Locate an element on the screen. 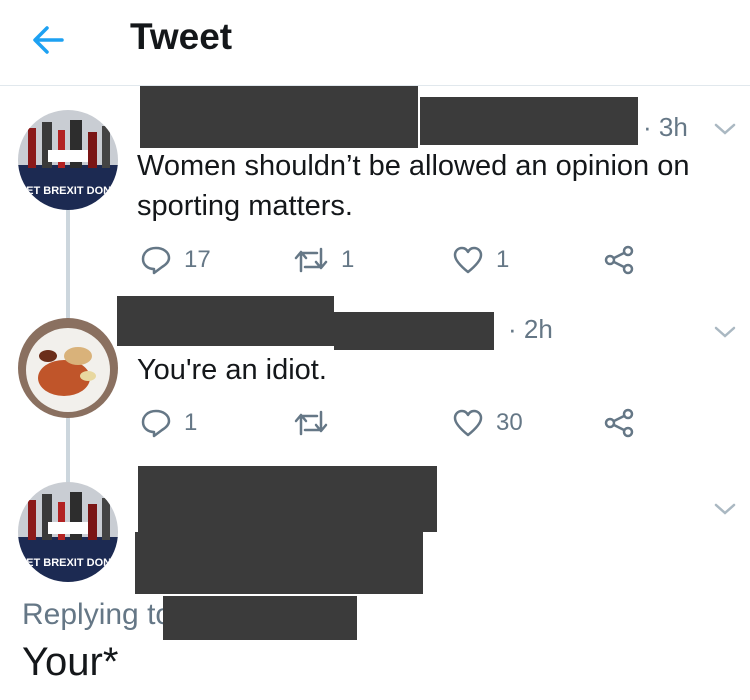 The image size is (750, 700). arrow-left-icon is located at coordinates (48, 40).